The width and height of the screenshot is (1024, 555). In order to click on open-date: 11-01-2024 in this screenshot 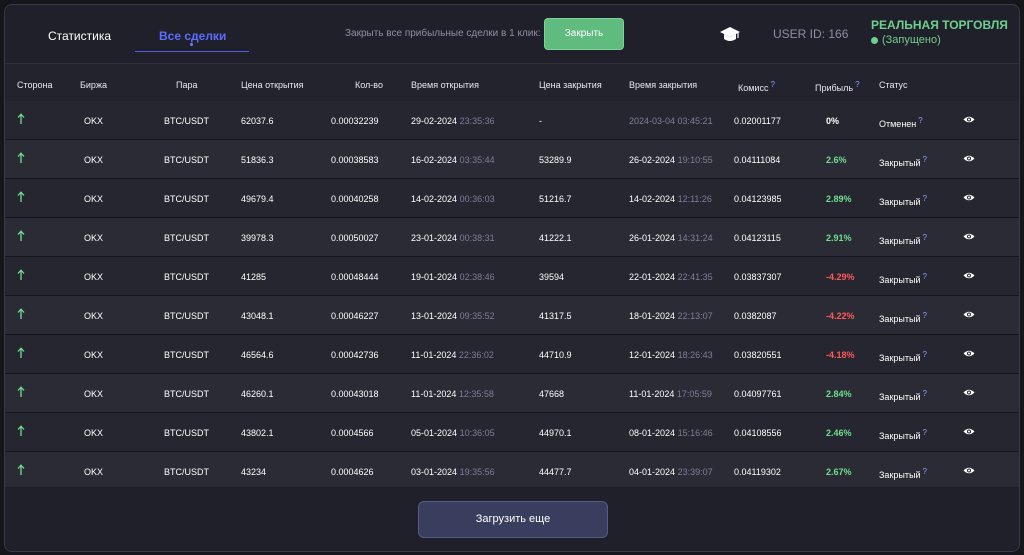, I will do `click(434, 355)`.